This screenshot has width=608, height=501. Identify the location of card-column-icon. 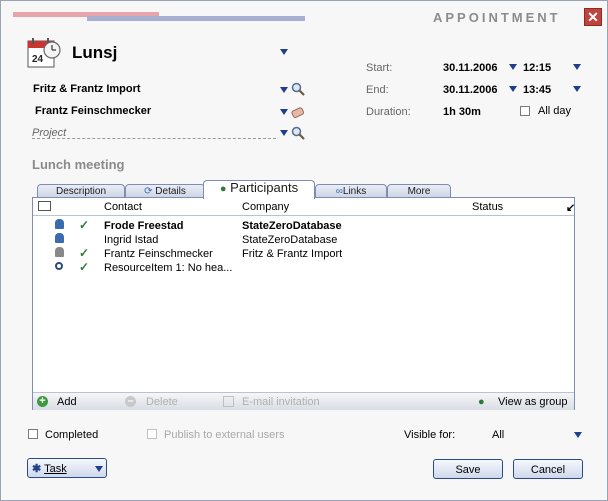
(44, 206).